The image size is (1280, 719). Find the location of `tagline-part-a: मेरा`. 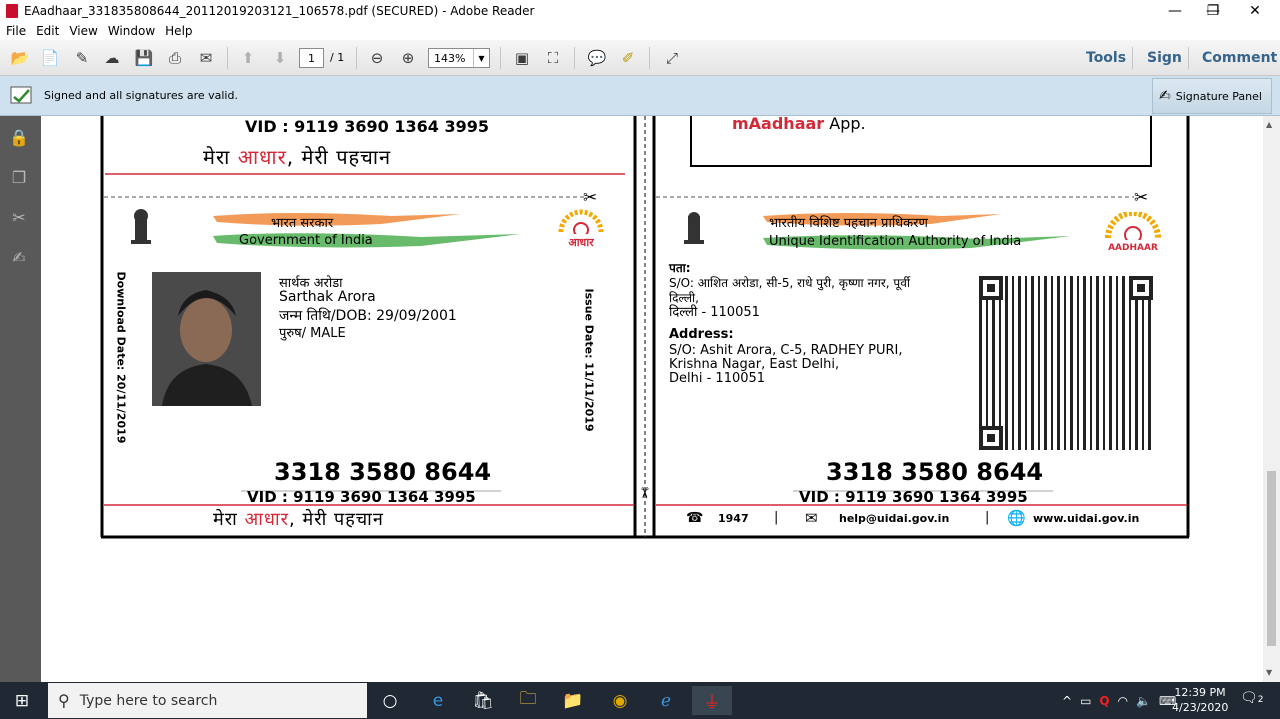

tagline-part-a: मेरा is located at coordinates (220, 157).